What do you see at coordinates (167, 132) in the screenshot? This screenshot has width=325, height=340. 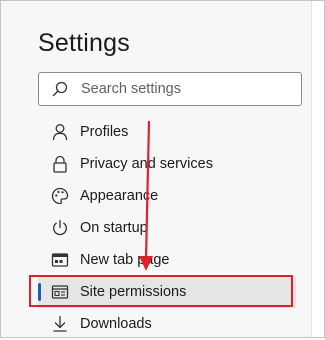 I see `menu-item-profiles: Profiles` at bounding box center [167, 132].